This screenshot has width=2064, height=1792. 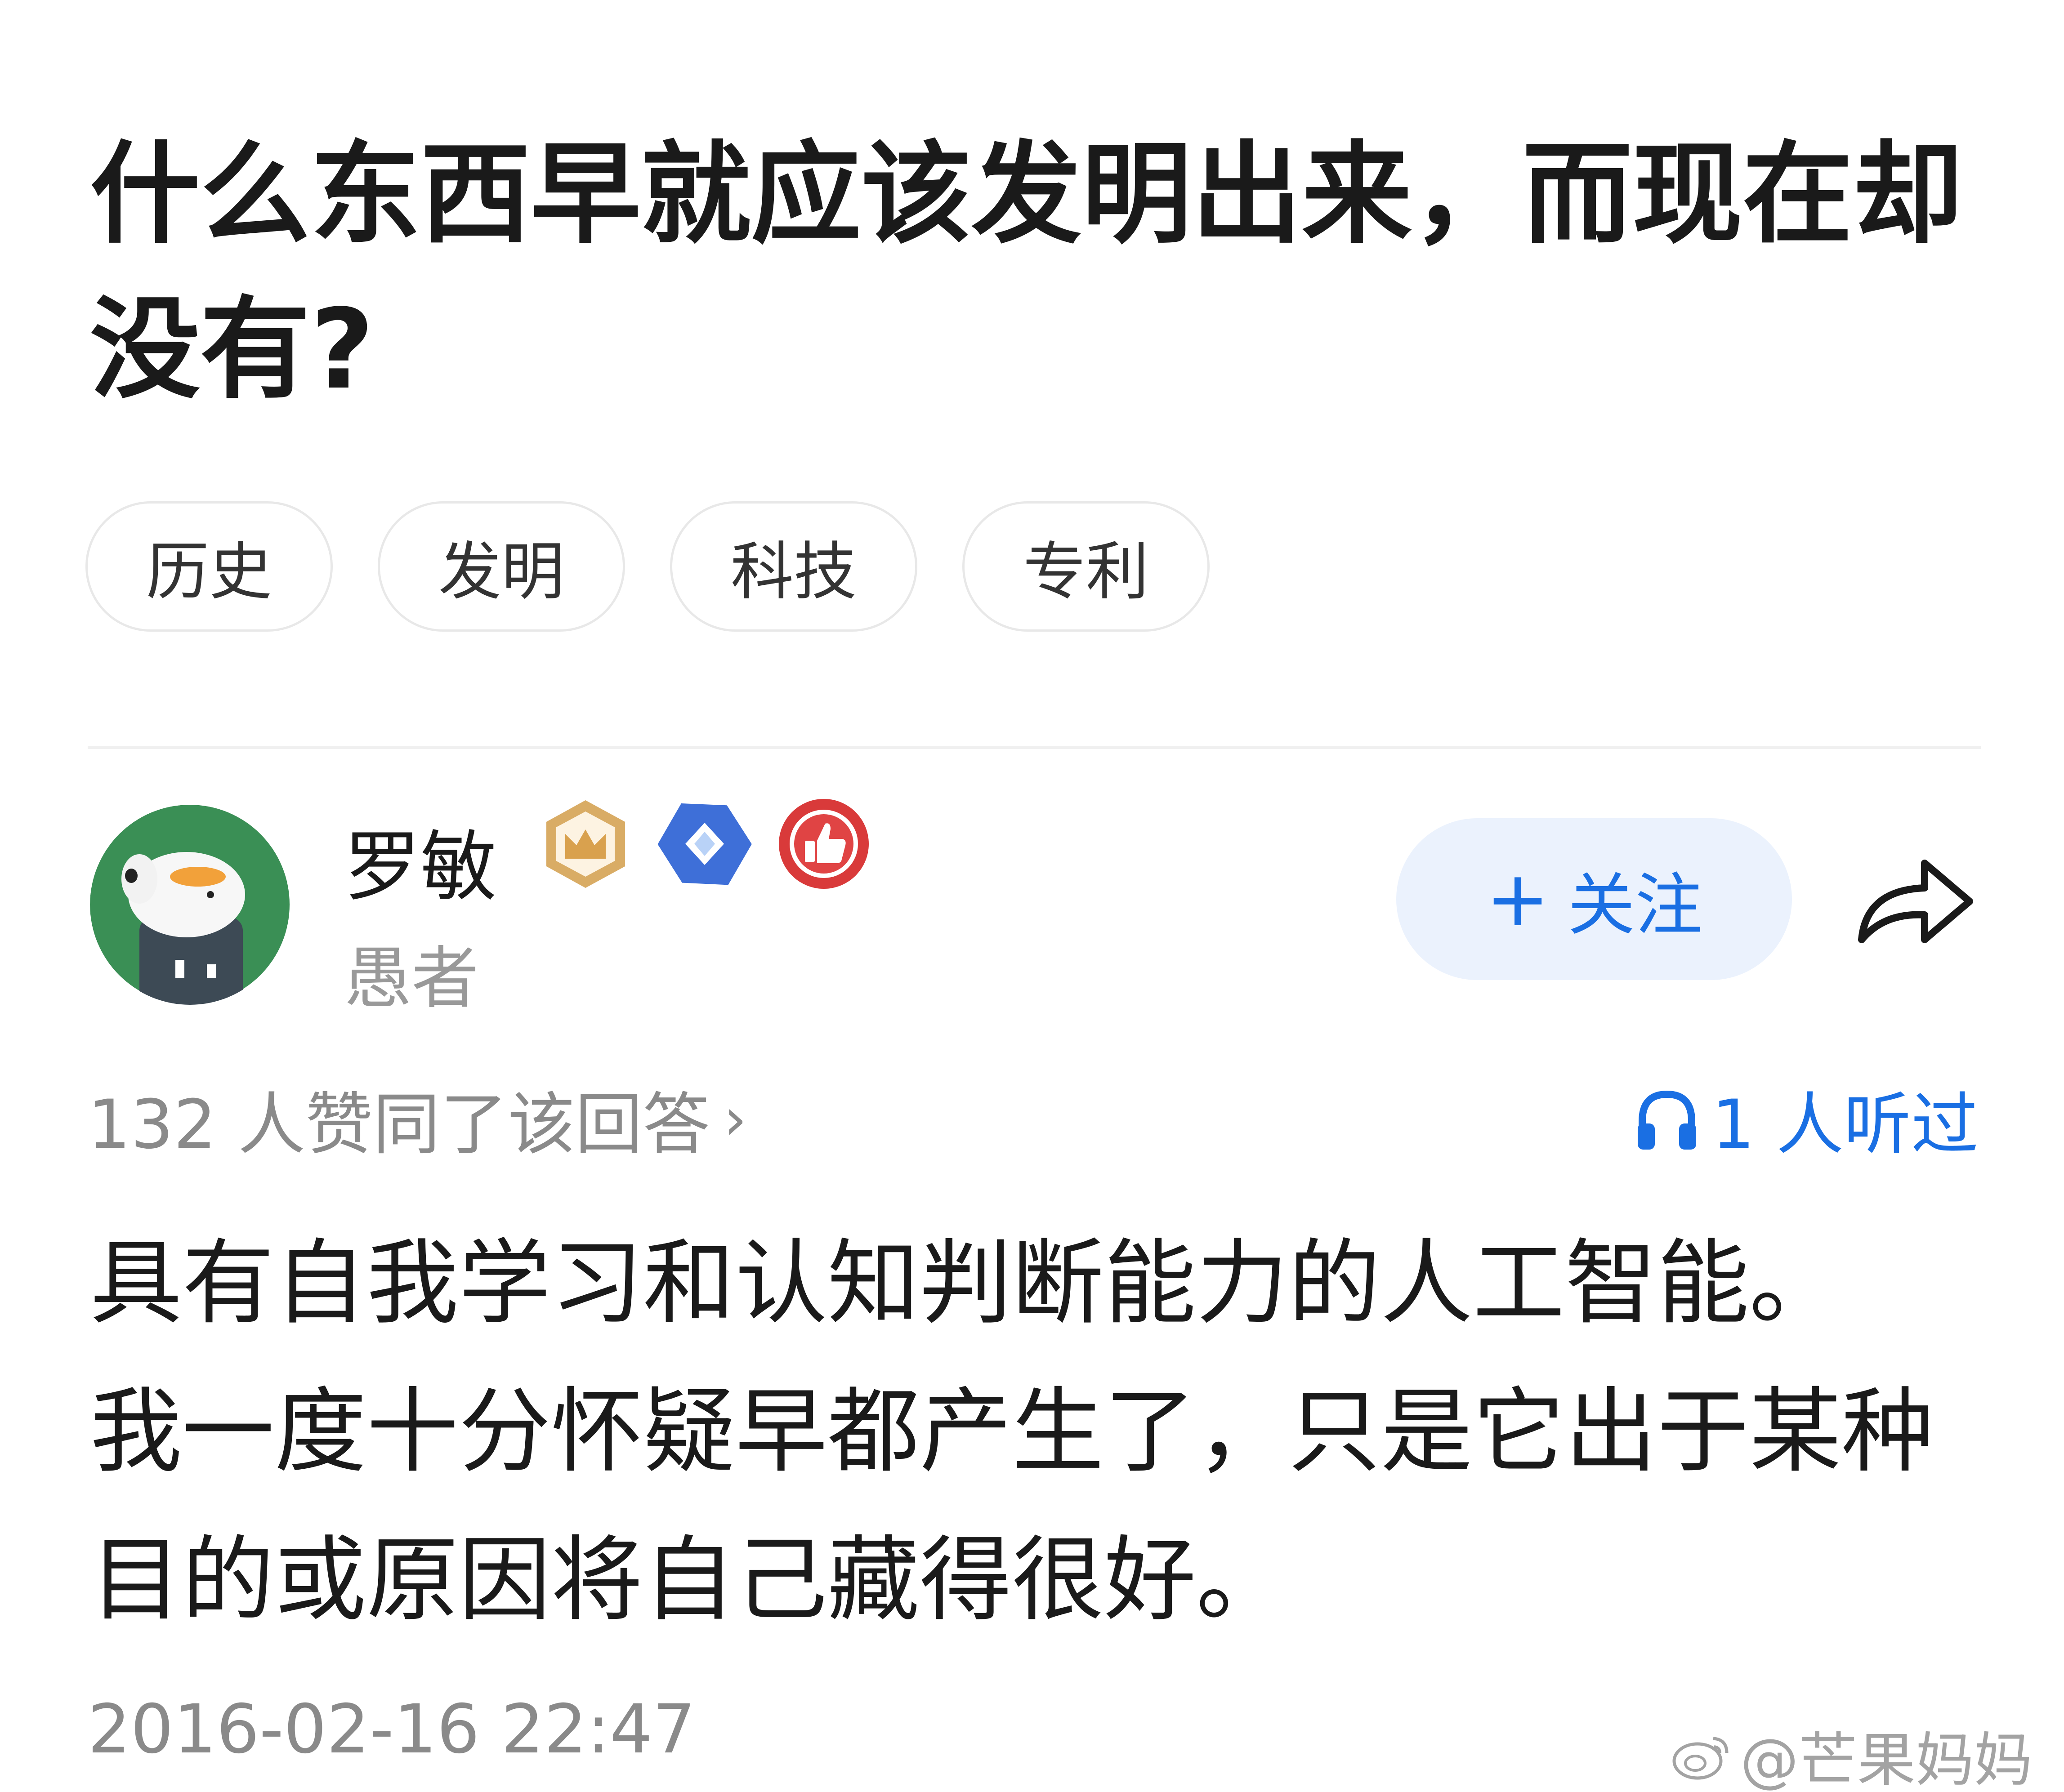 I want to click on avatar-image, so click(x=190, y=905).